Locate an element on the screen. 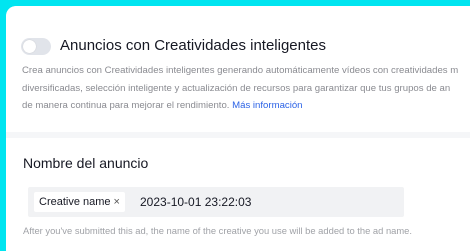 This screenshot has height=251, width=470. ad-name-input: Creative name × 2023-10-01 23:22:03 is located at coordinates (216, 202).